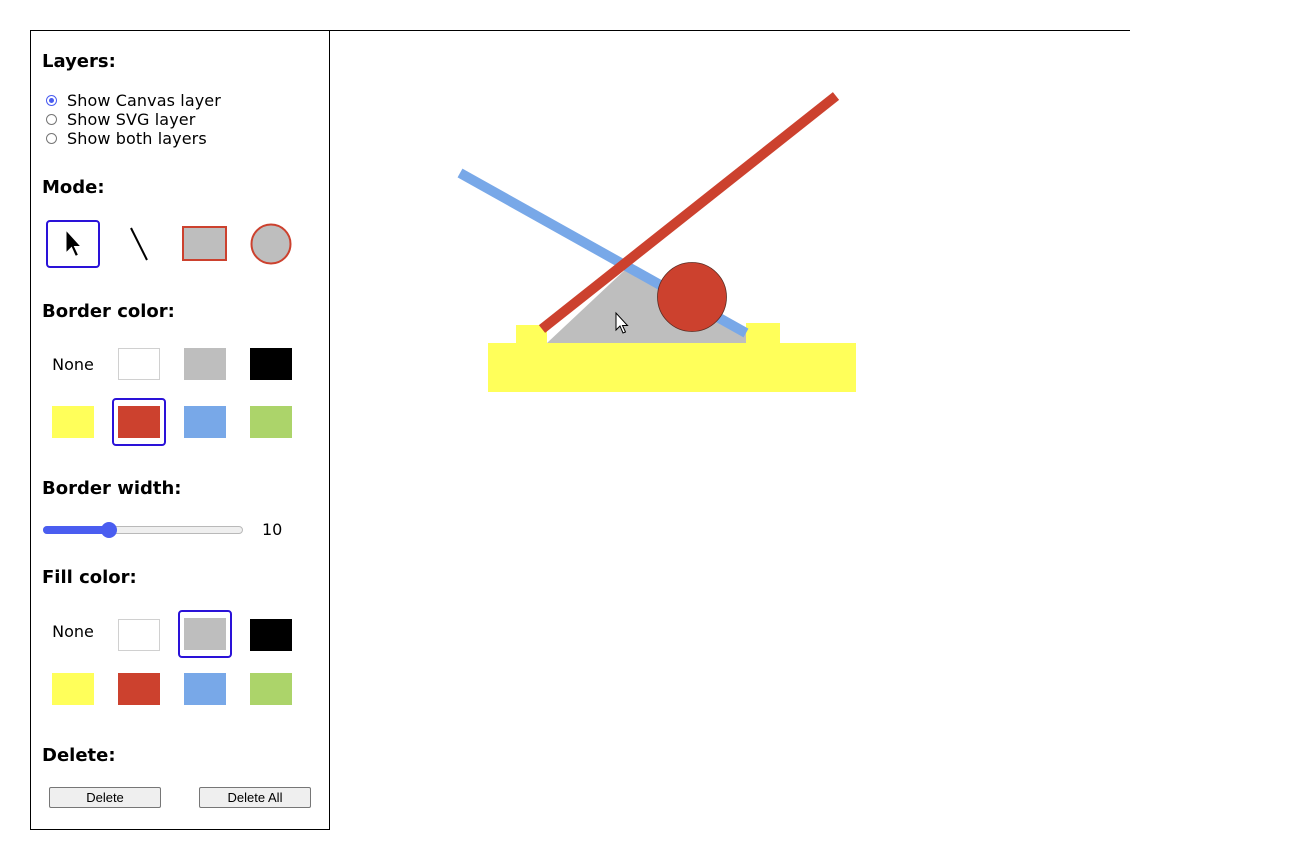 This screenshot has height=848, width=1303. What do you see at coordinates (137, 138) in the screenshot?
I see `radio-label: Show both layers` at bounding box center [137, 138].